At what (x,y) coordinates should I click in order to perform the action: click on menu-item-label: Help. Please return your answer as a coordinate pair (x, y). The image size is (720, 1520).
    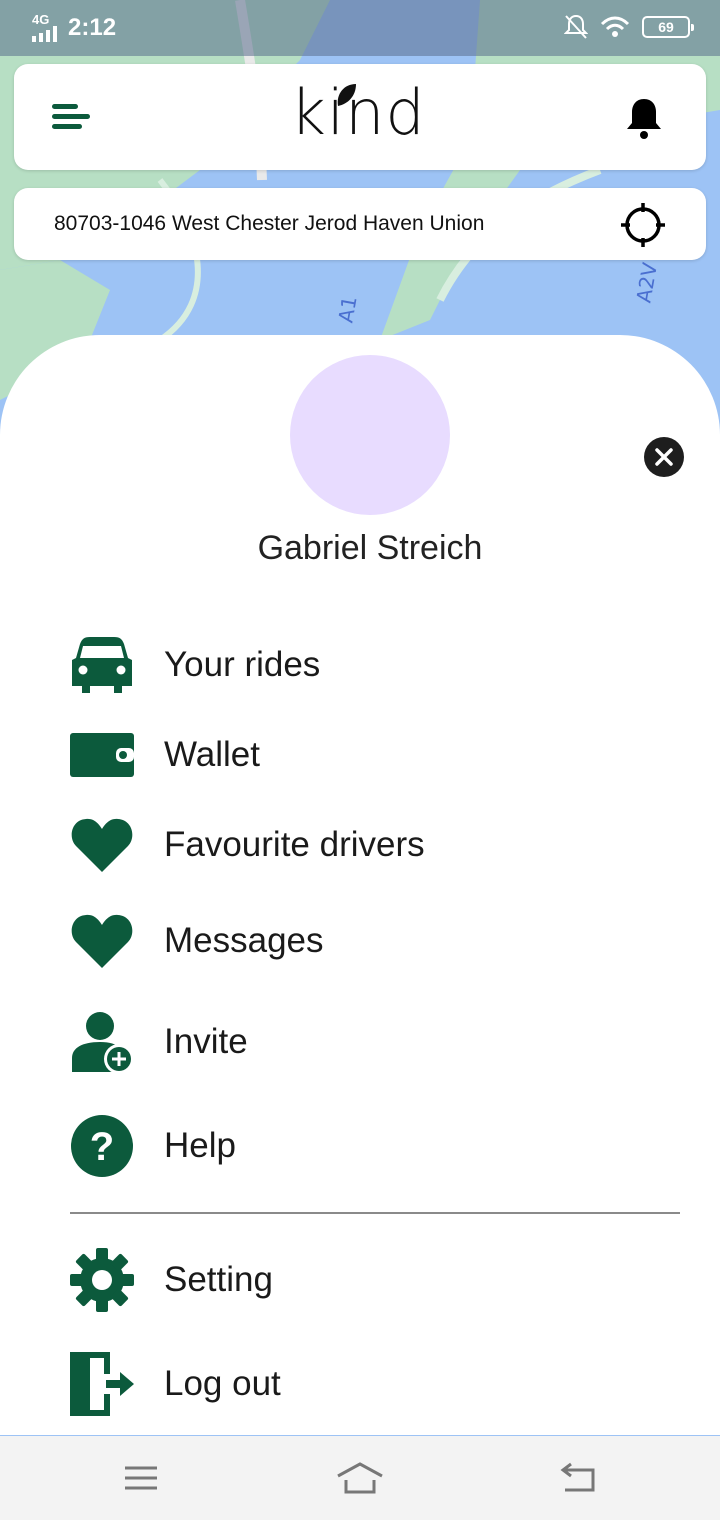
    Looking at the image, I should click on (200, 1145).